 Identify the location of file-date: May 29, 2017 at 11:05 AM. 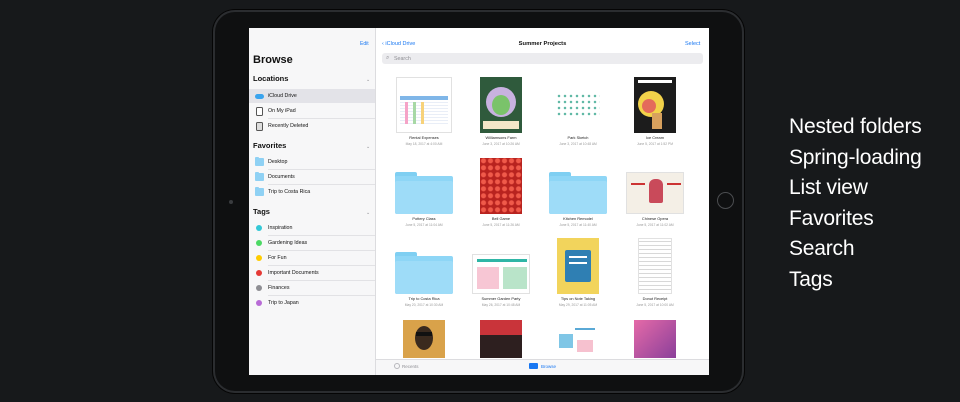
(578, 304).